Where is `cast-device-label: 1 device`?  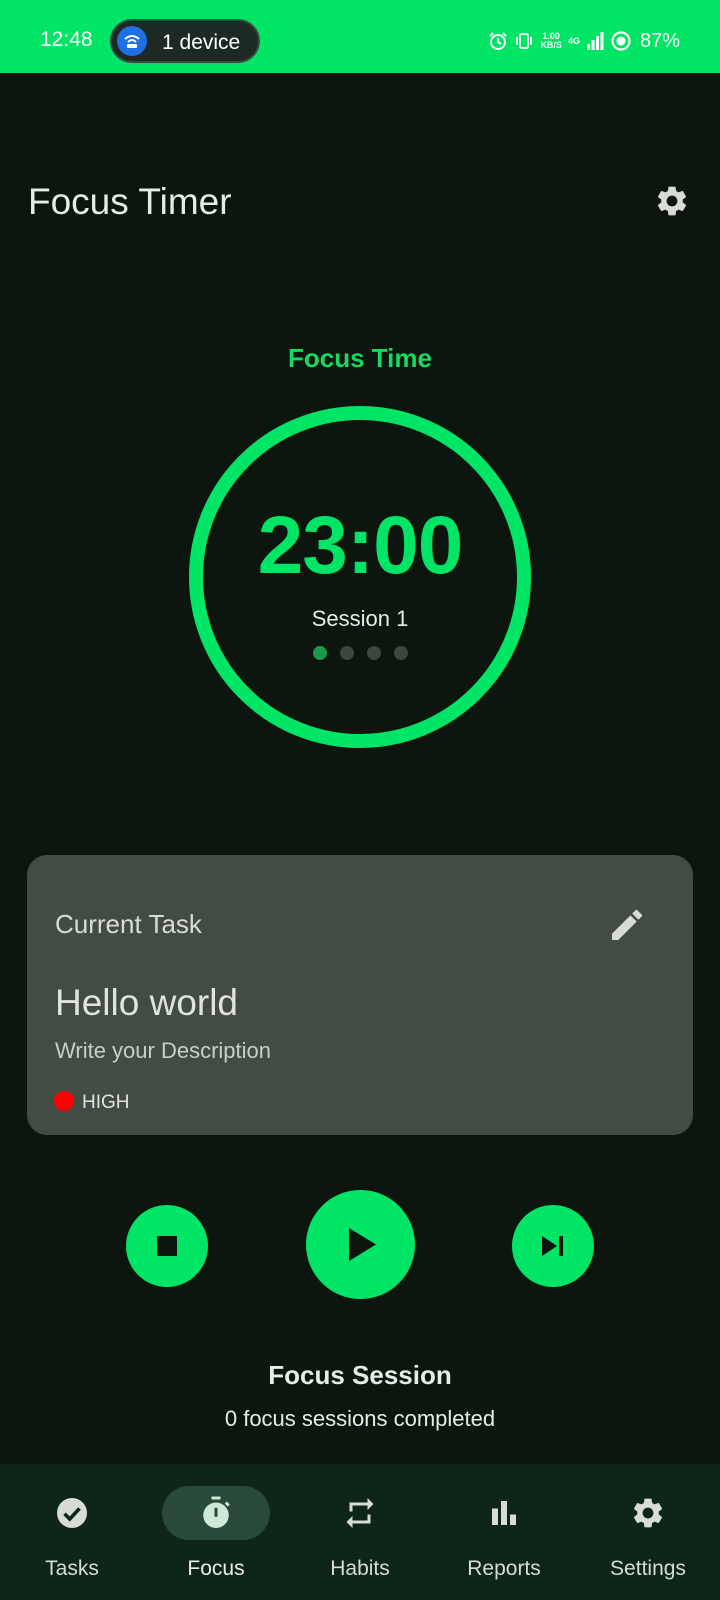
cast-device-label: 1 device is located at coordinates (201, 42).